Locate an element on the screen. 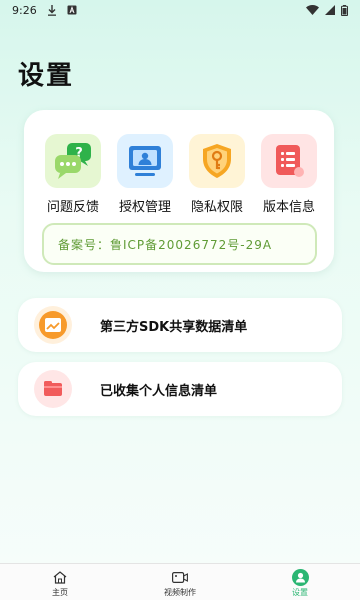 This screenshot has height=600, width=360. bottom-nav: 主页 视频制作 设置 is located at coordinates (180, 581).